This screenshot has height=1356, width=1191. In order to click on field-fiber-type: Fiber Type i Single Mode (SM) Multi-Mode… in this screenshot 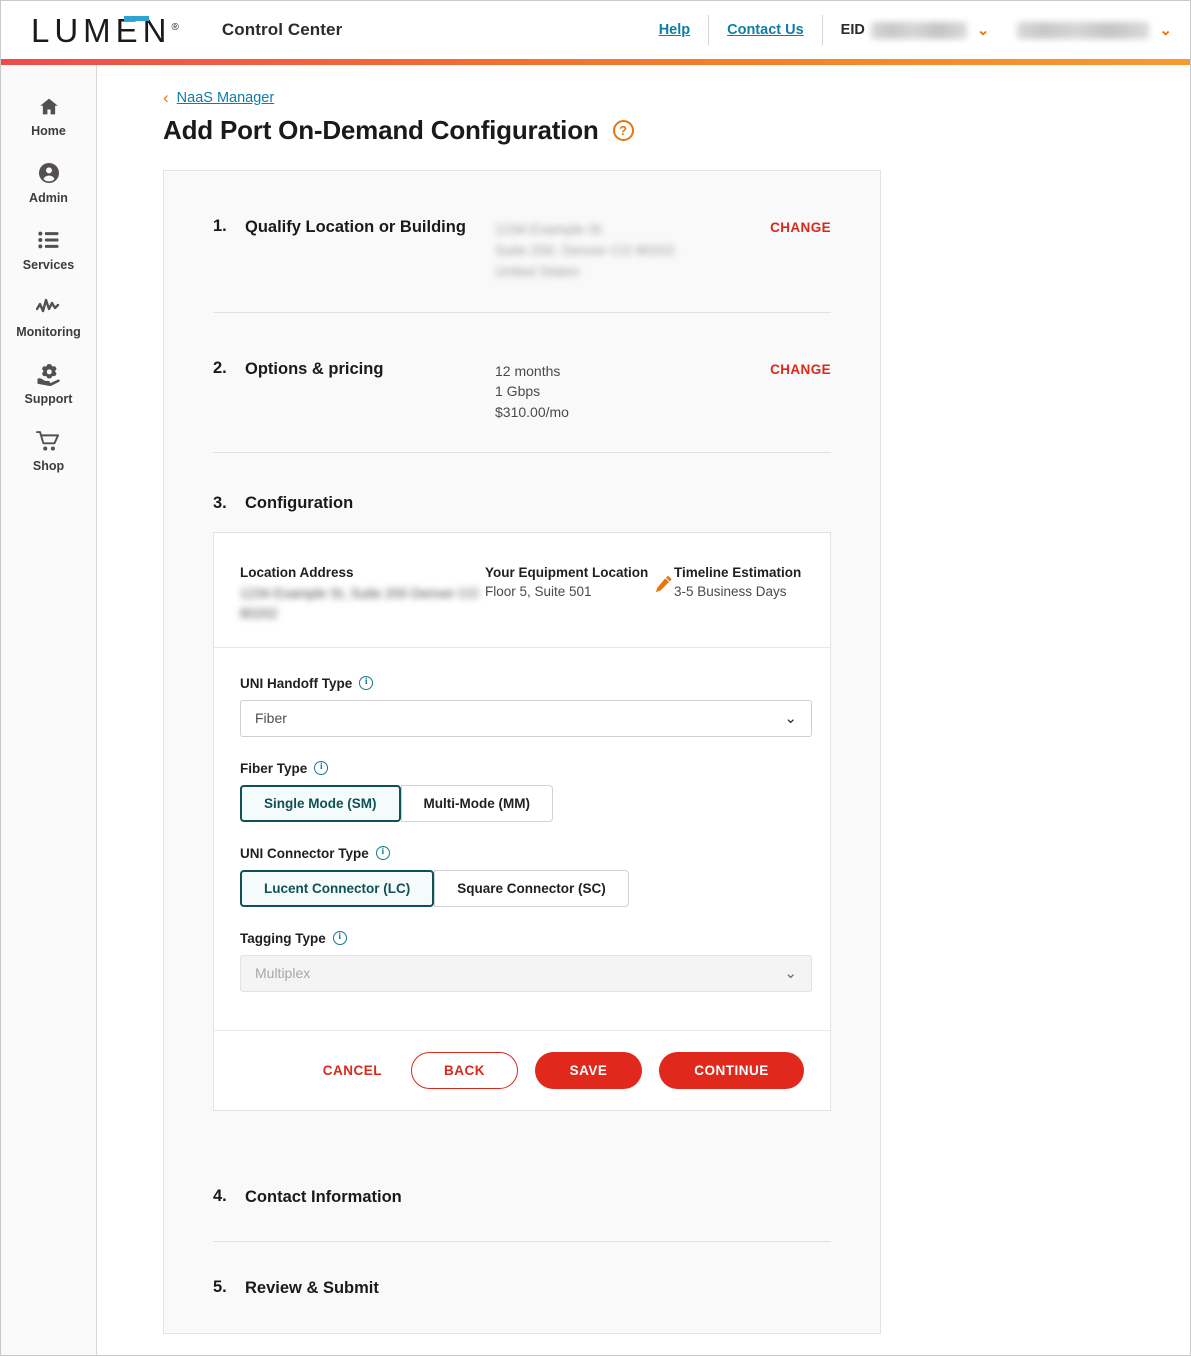, I will do `click(522, 791)`.